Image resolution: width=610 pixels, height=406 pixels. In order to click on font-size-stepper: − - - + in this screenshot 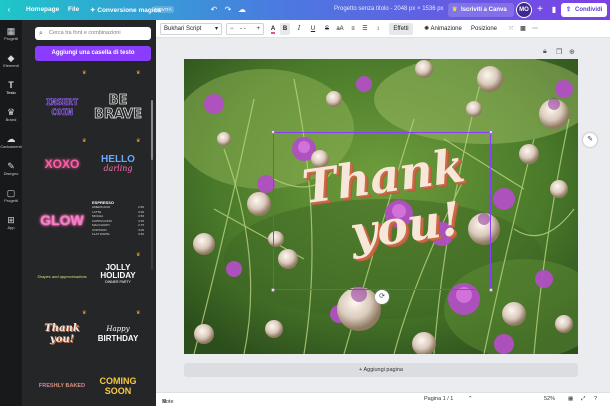, I will do `click(245, 29)`.